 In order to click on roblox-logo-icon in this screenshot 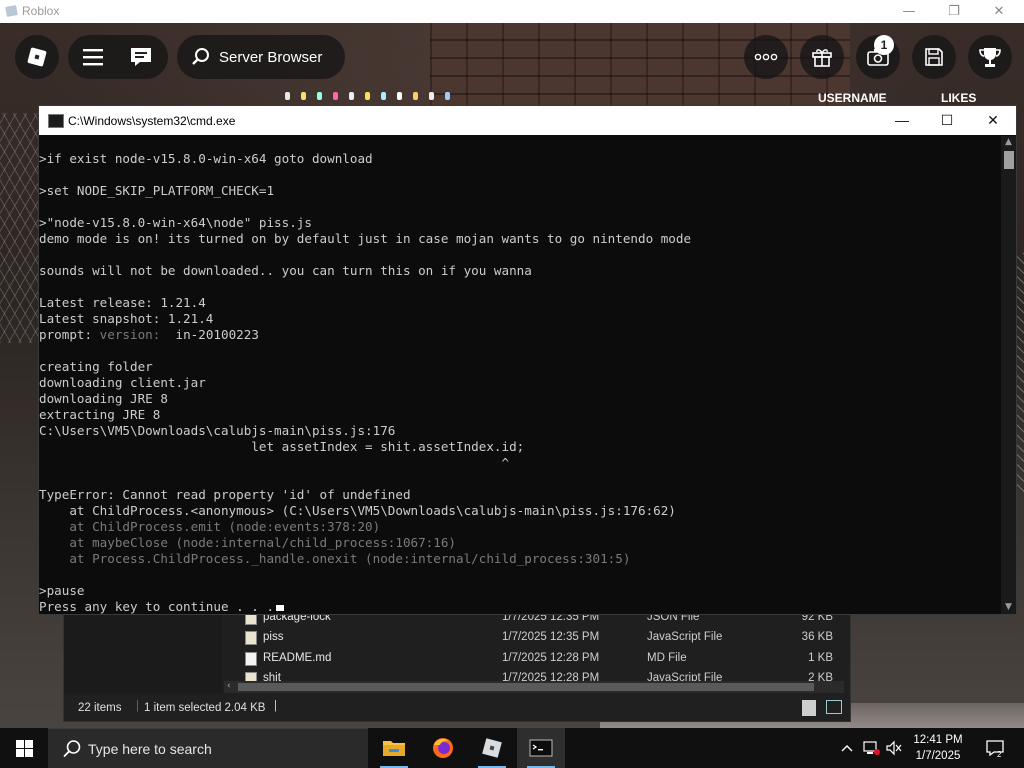, I will do `click(37, 57)`.